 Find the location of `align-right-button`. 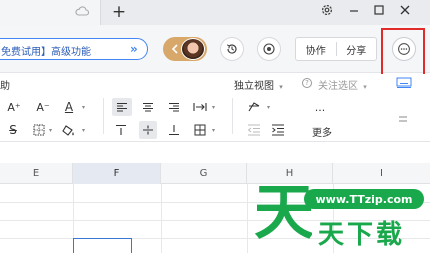

align-right-button is located at coordinates (174, 107).